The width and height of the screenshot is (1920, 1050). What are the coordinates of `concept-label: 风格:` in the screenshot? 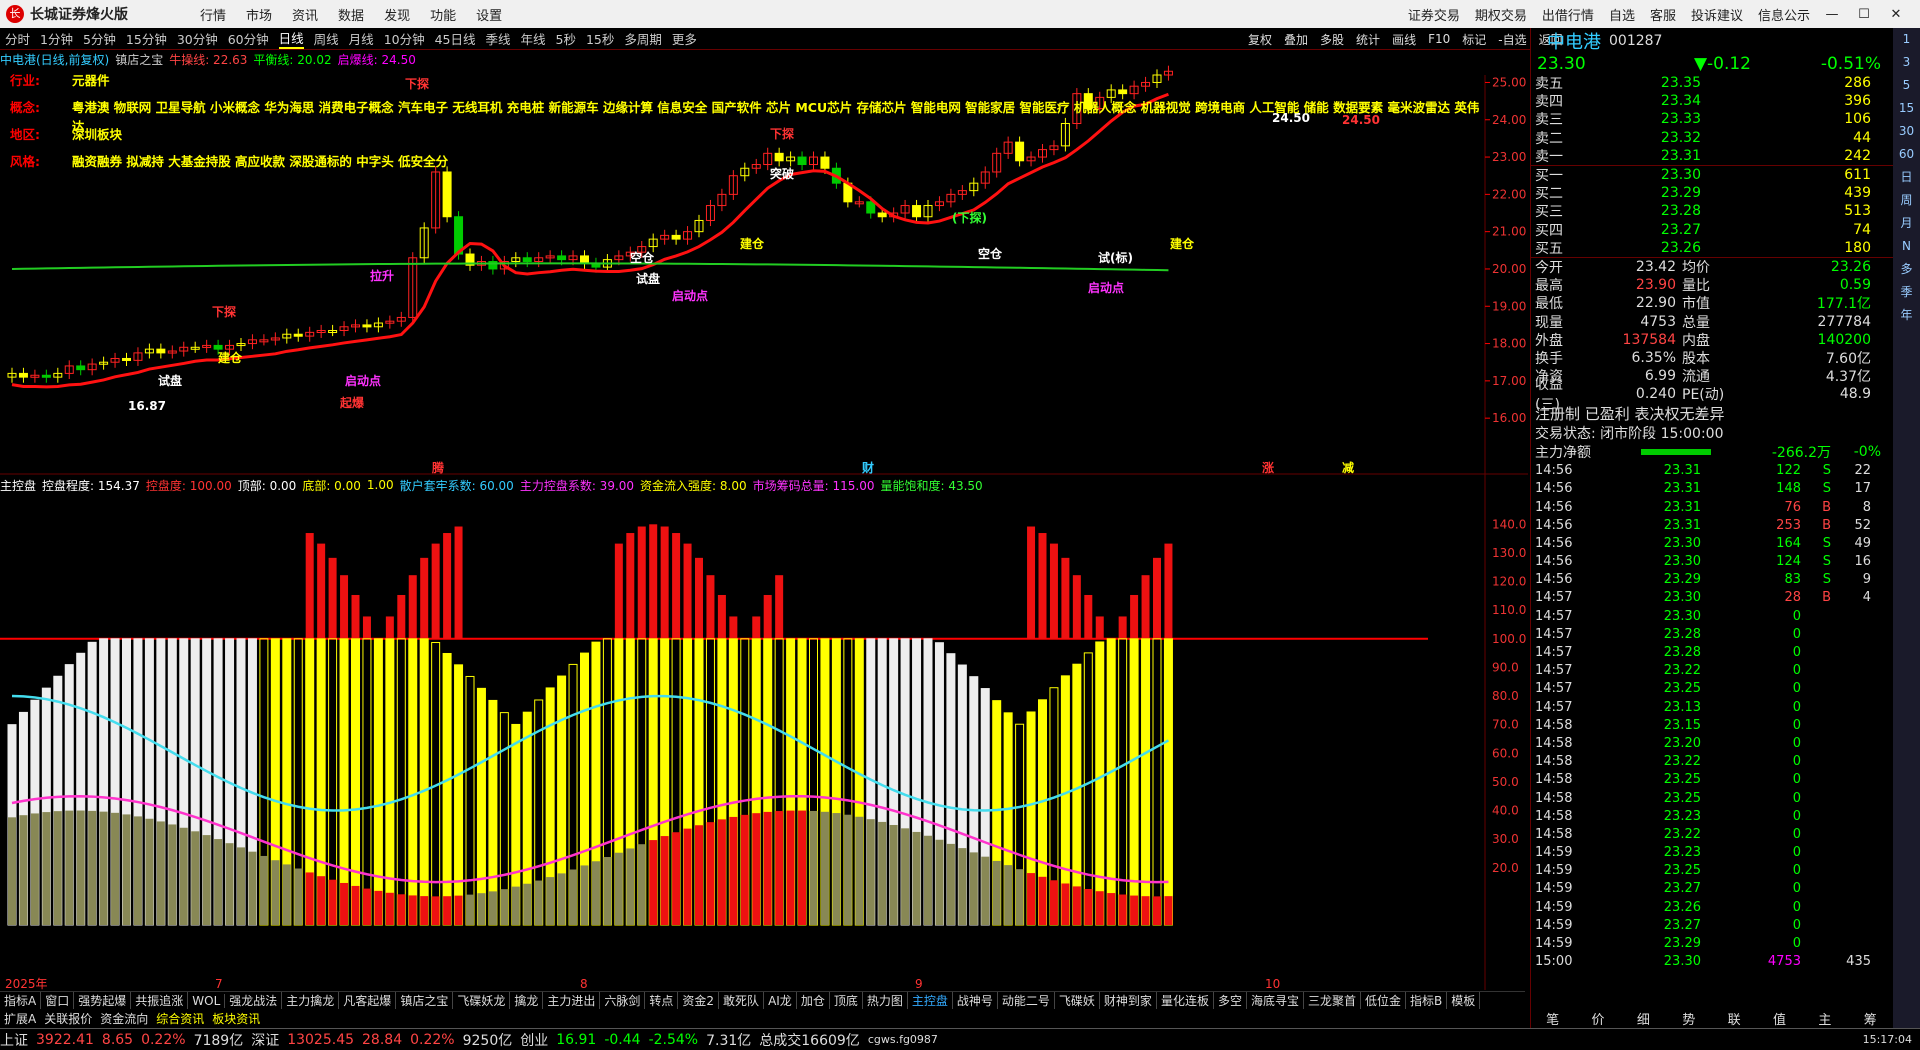 It's located at (25, 161).